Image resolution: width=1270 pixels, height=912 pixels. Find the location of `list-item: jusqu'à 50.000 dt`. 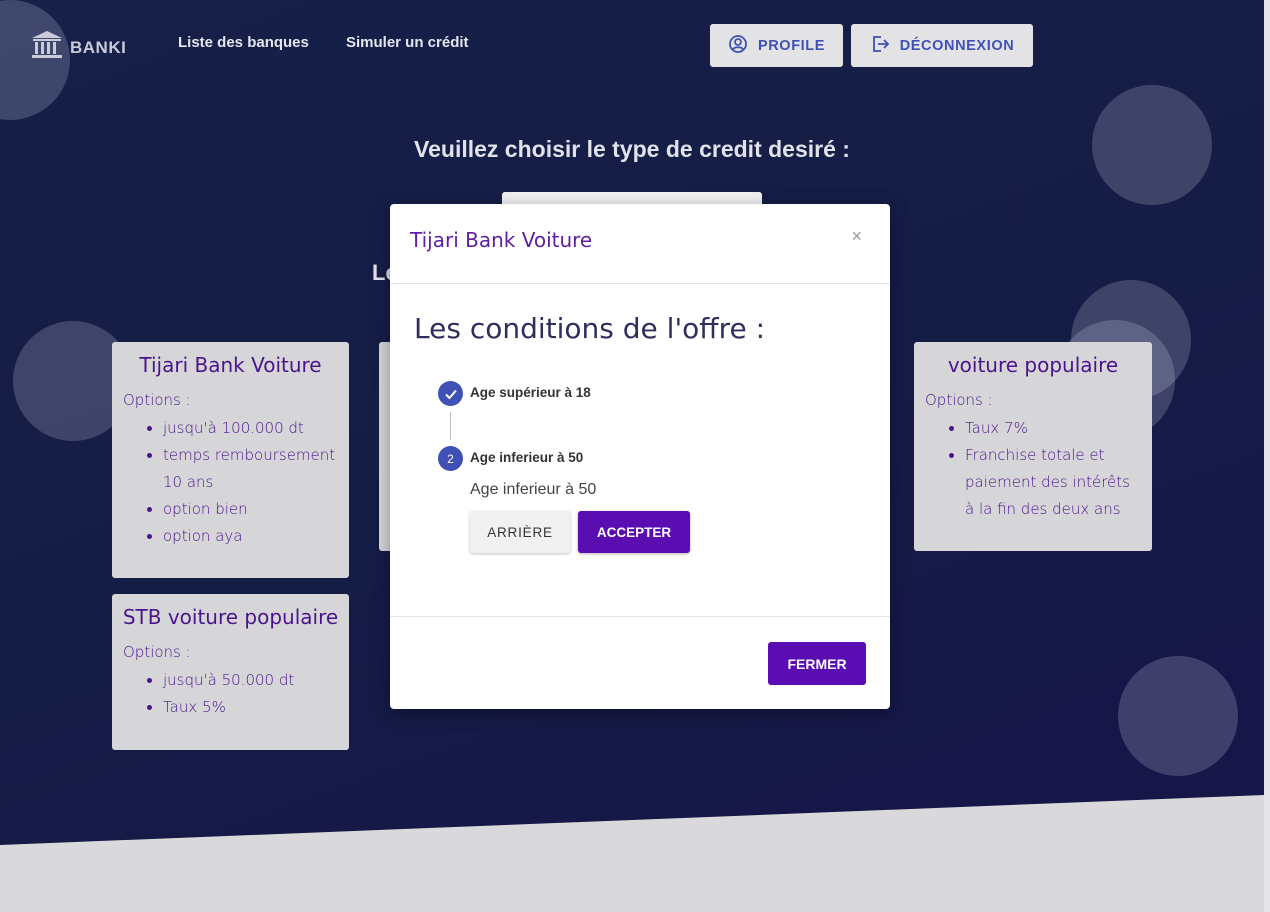

list-item: jusqu'à 50.000 dt is located at coordinates (256, 680).